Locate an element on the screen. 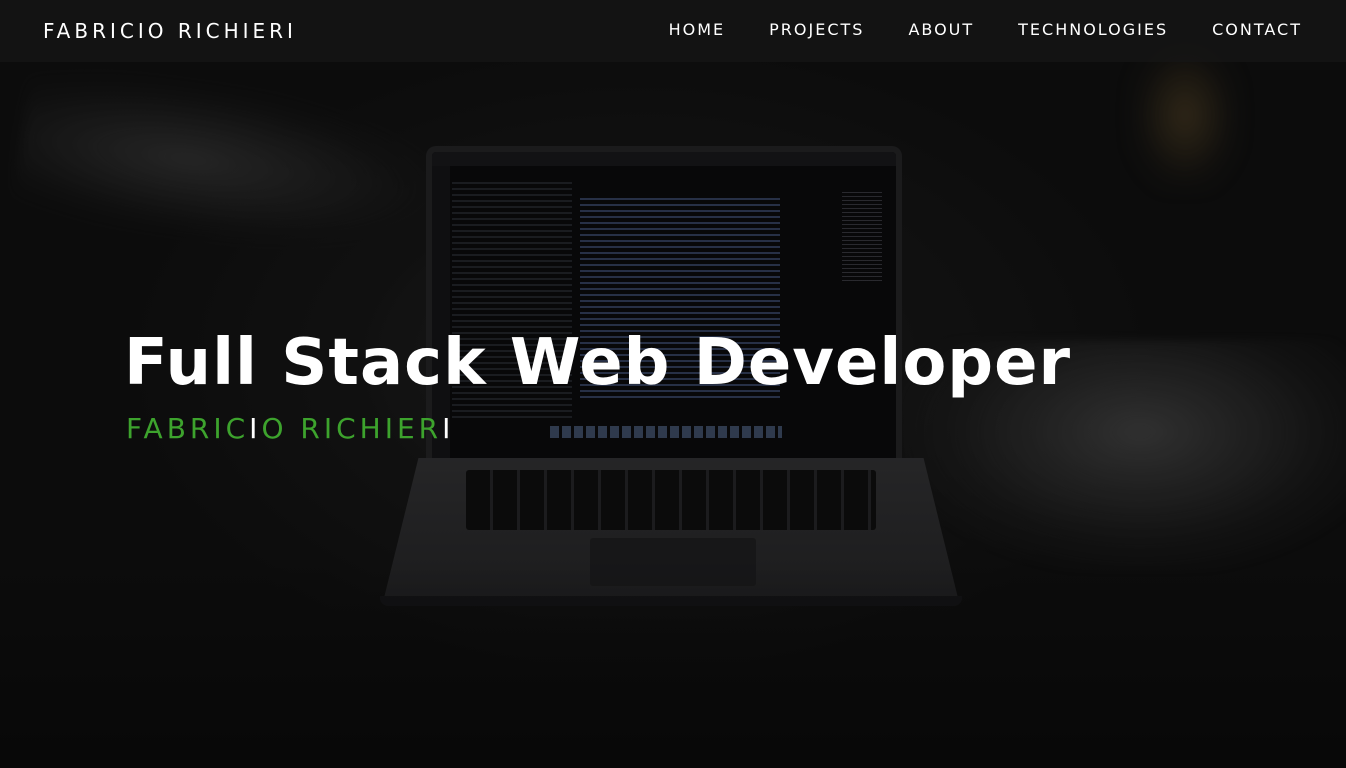 This screenshot has width=1346, height=768. nav-link-projects: PROJECTS is located at coordinates (816, 29).